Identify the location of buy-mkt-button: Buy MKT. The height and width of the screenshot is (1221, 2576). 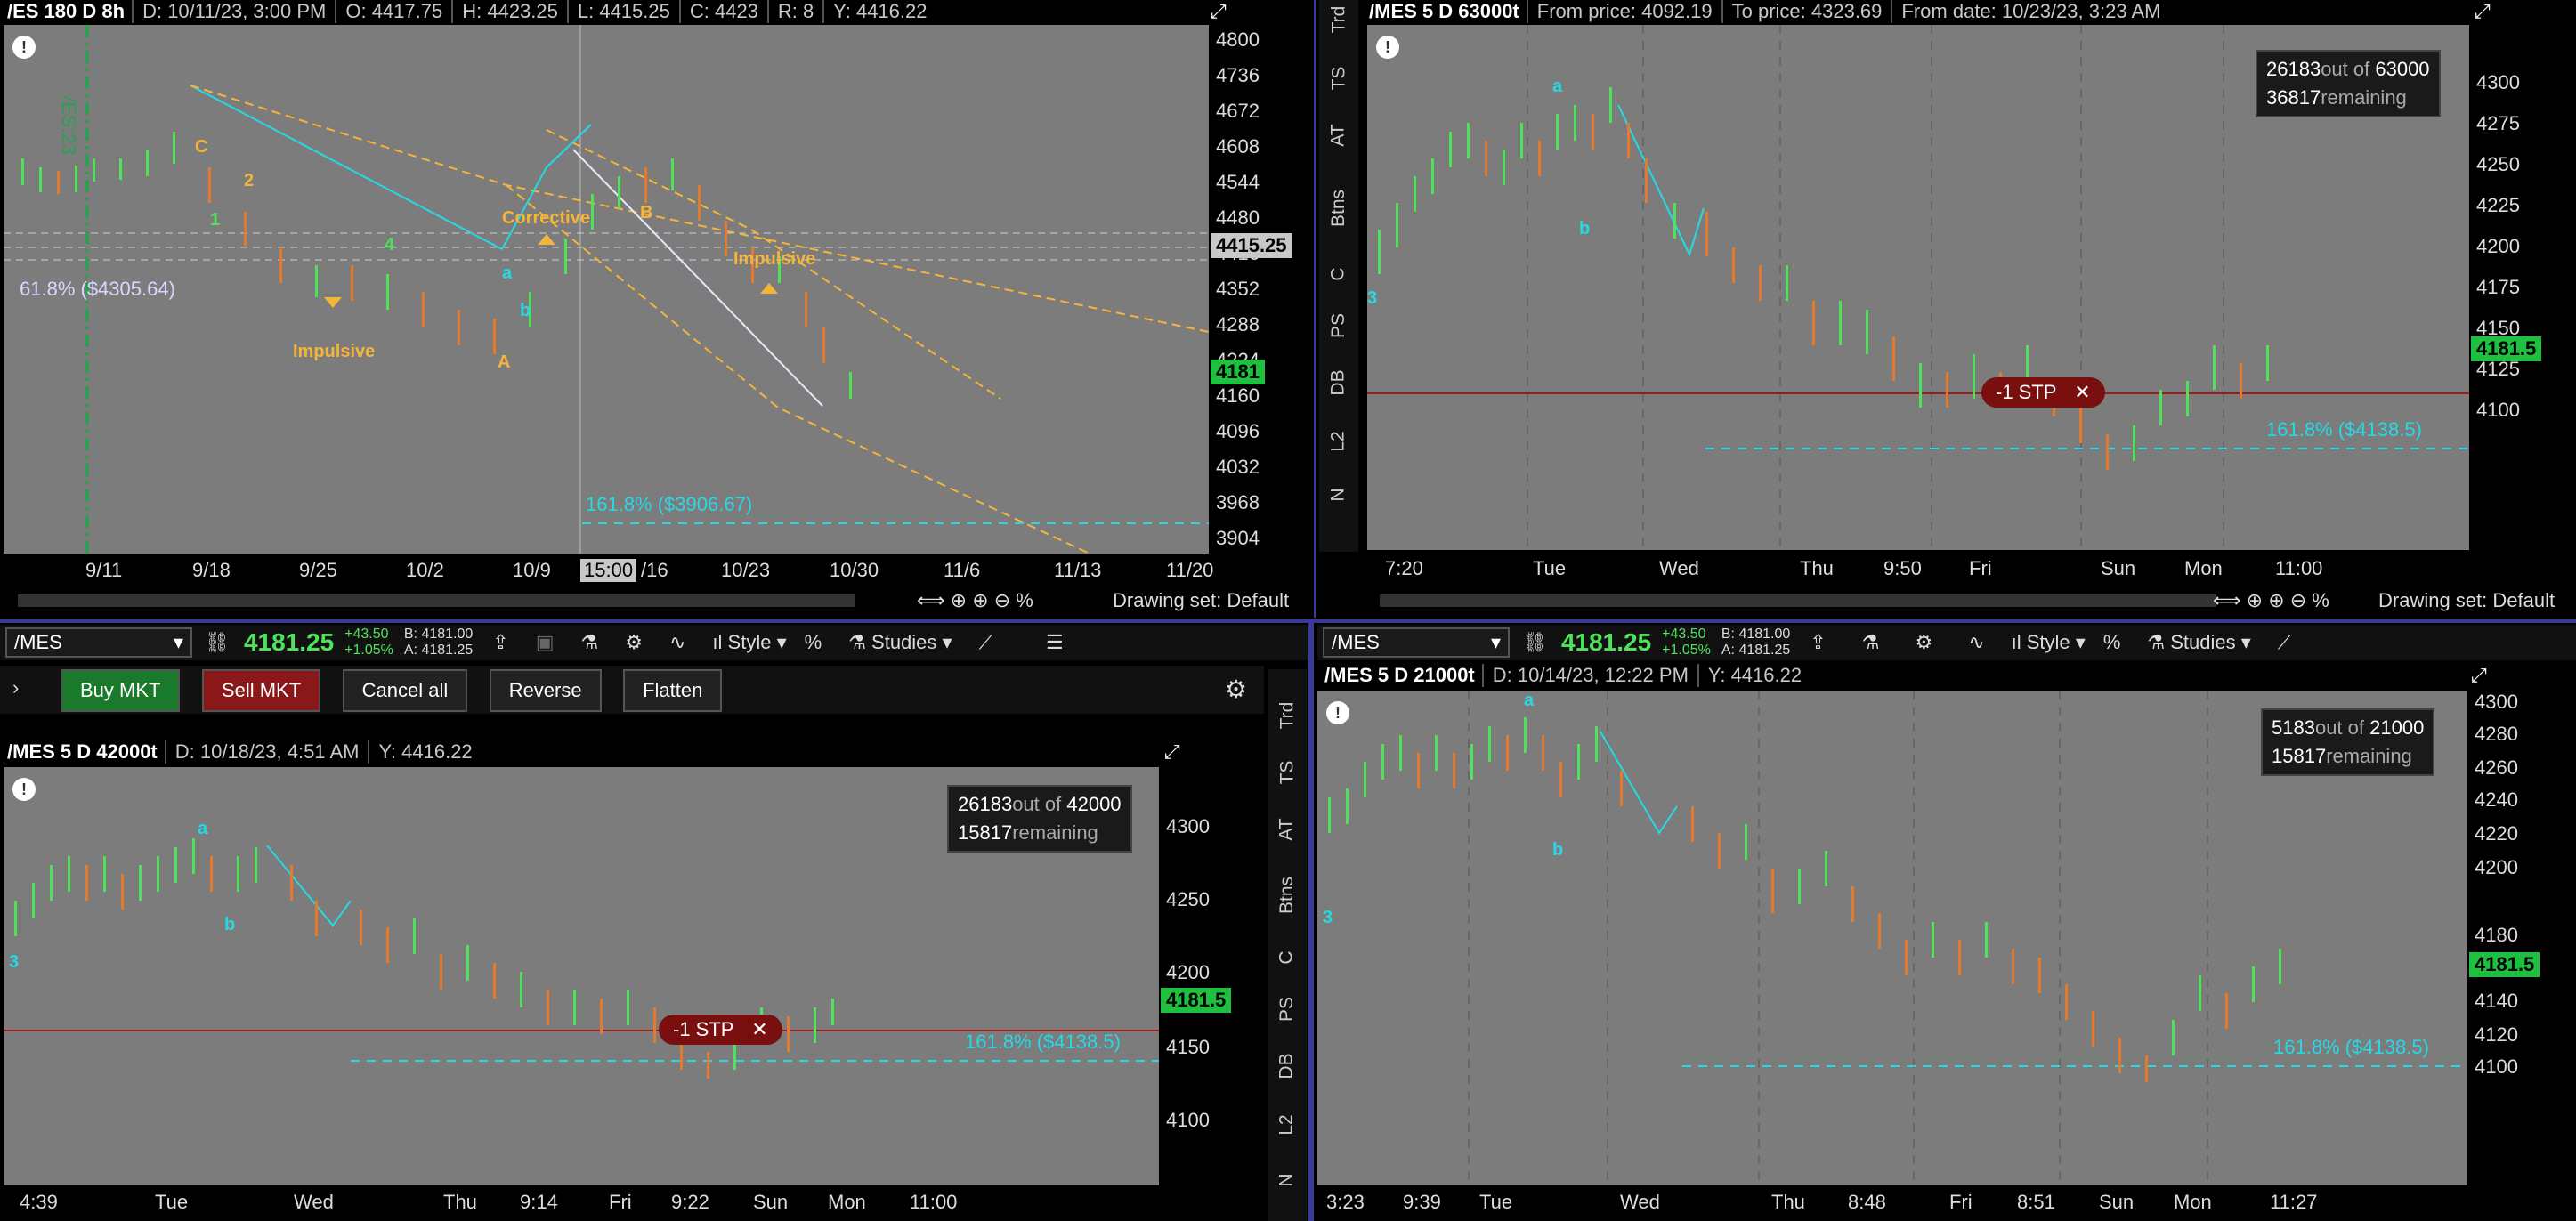
(121, 690).